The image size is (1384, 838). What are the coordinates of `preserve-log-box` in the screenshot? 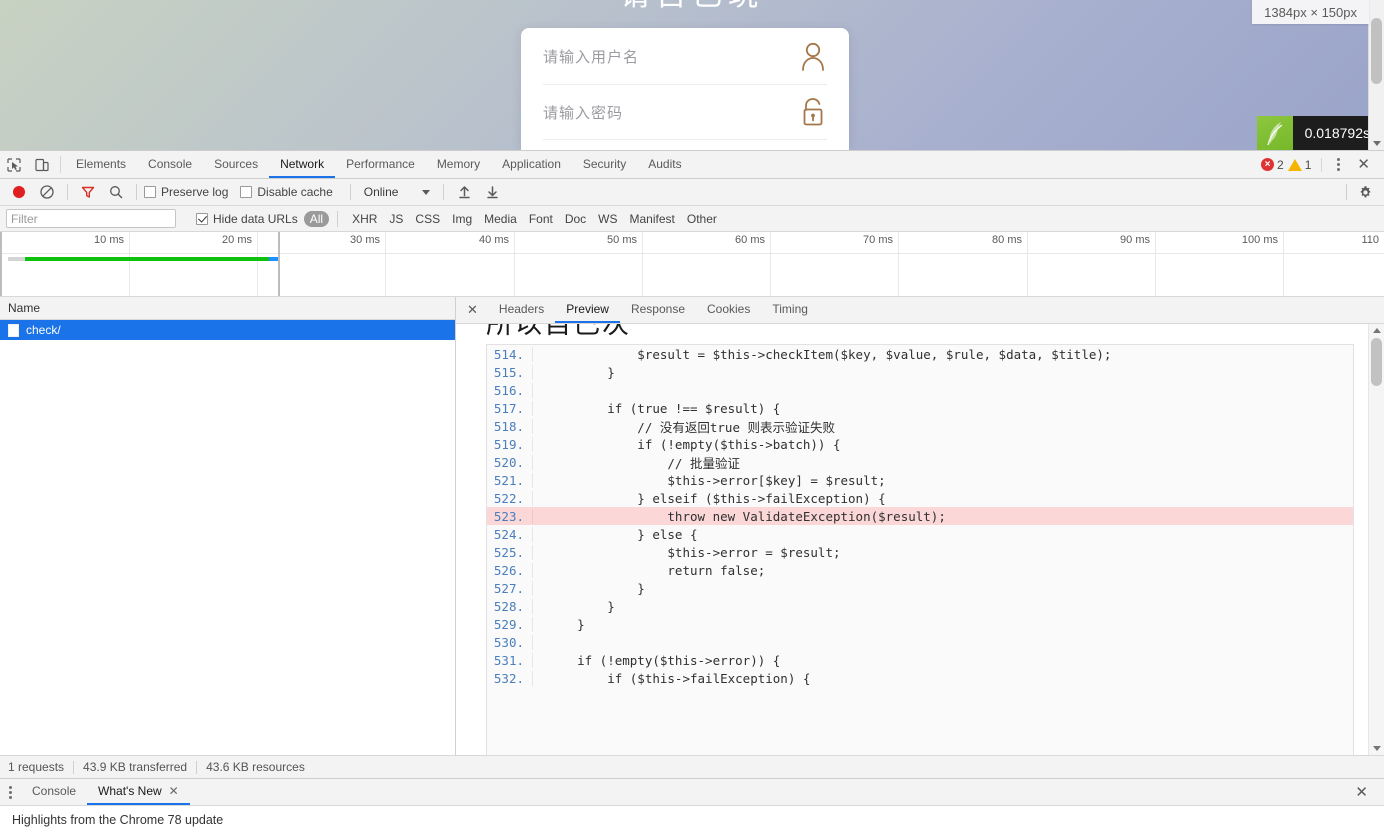 It's located at (150, 192).